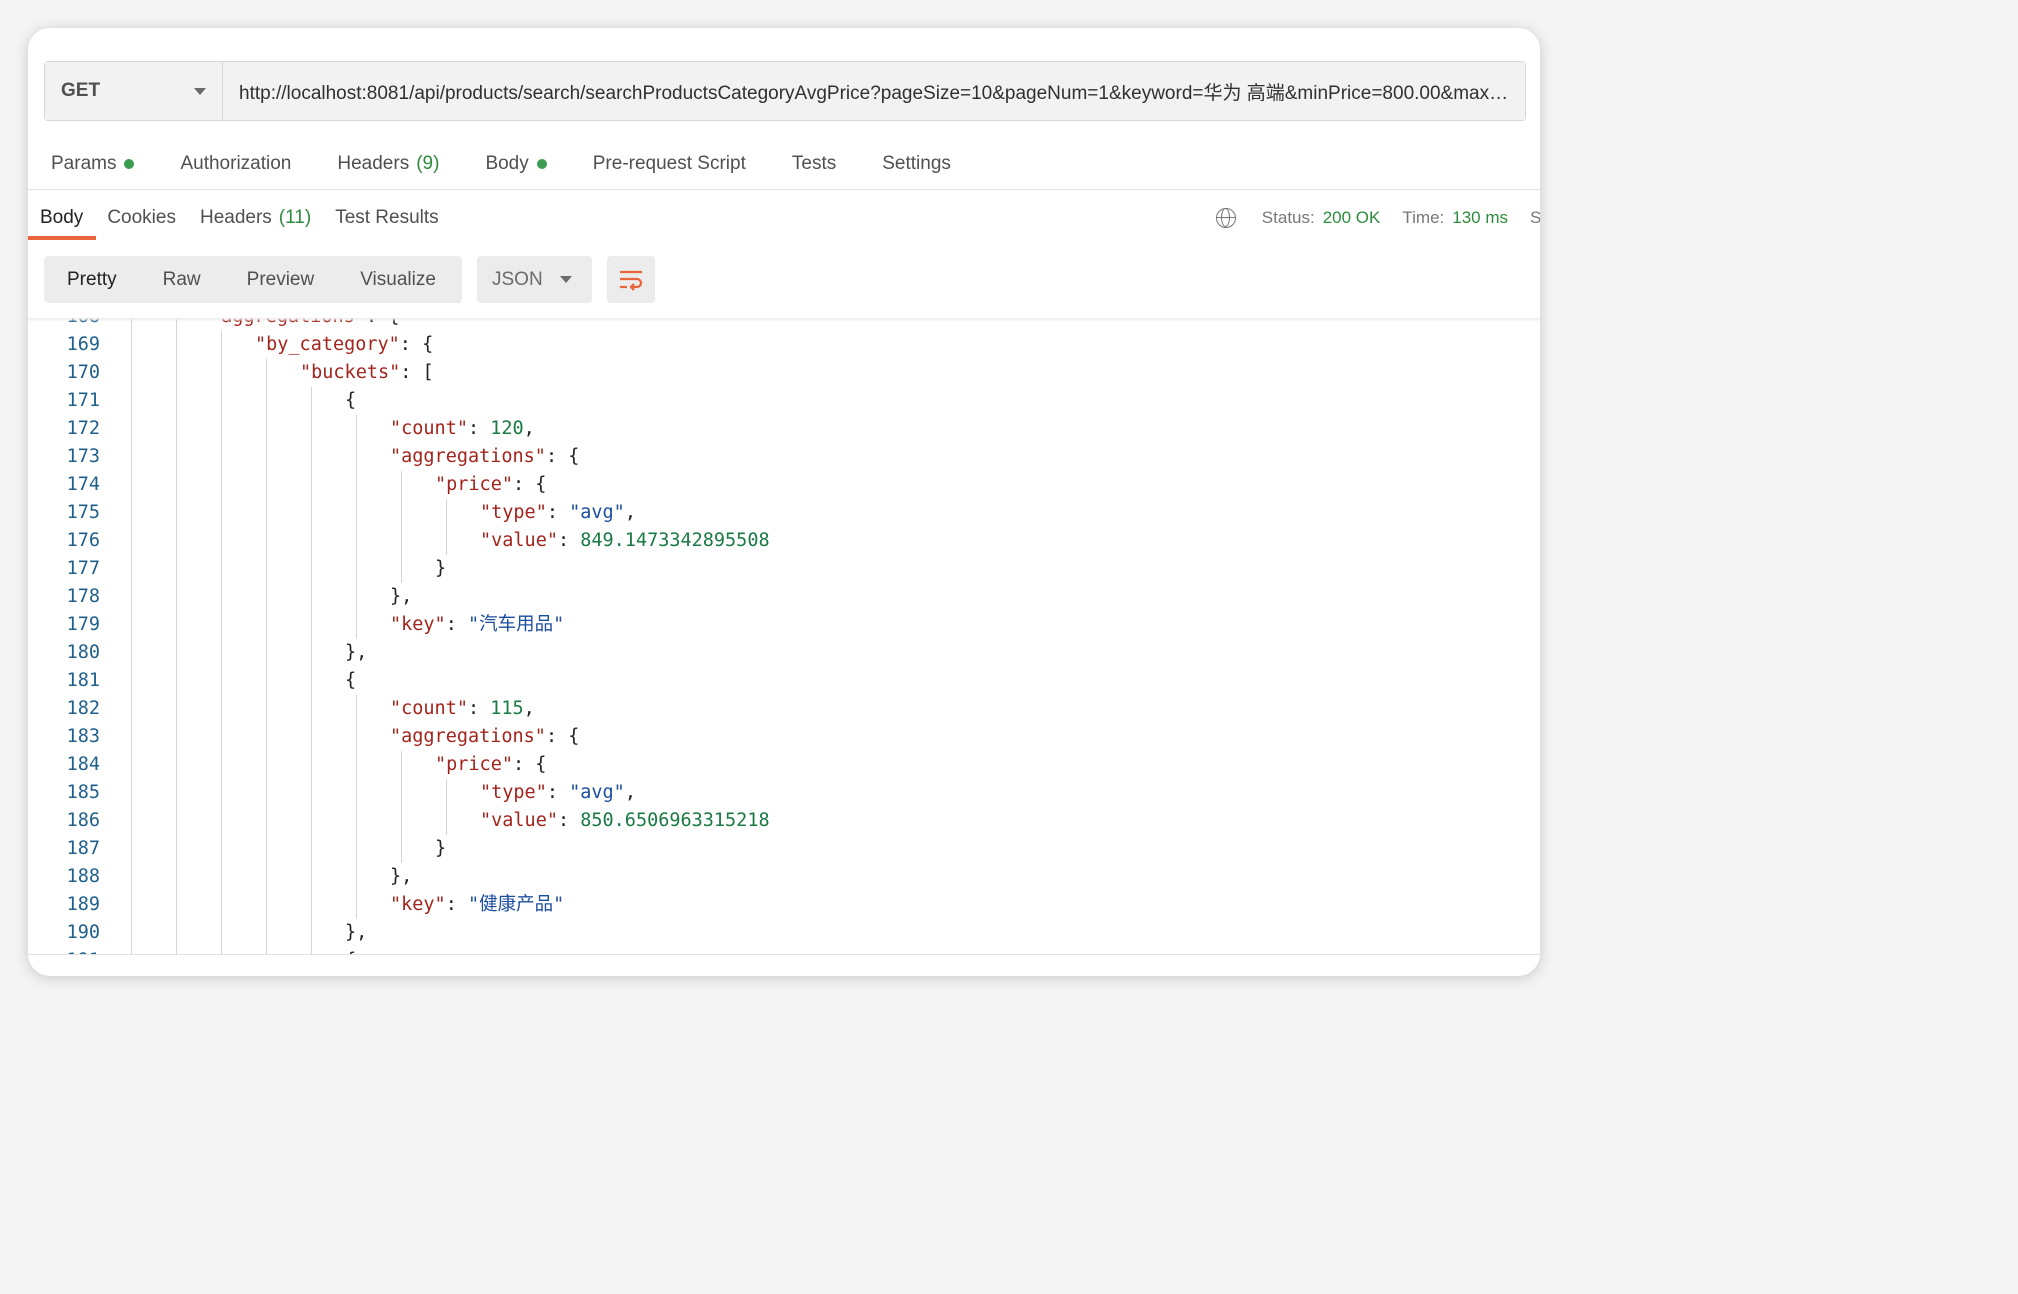  I want to click on json-key: "buckets", so click(350, 372).